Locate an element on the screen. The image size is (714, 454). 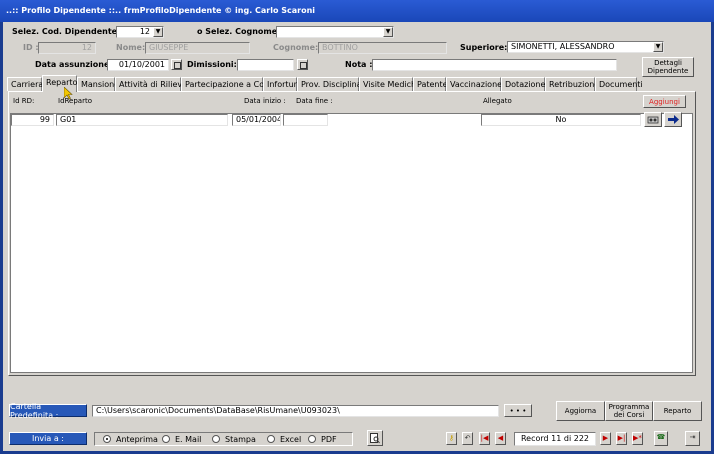
dettagli-dipendente-button: Dettagli Dipendente is located at coordinates (668, 67).